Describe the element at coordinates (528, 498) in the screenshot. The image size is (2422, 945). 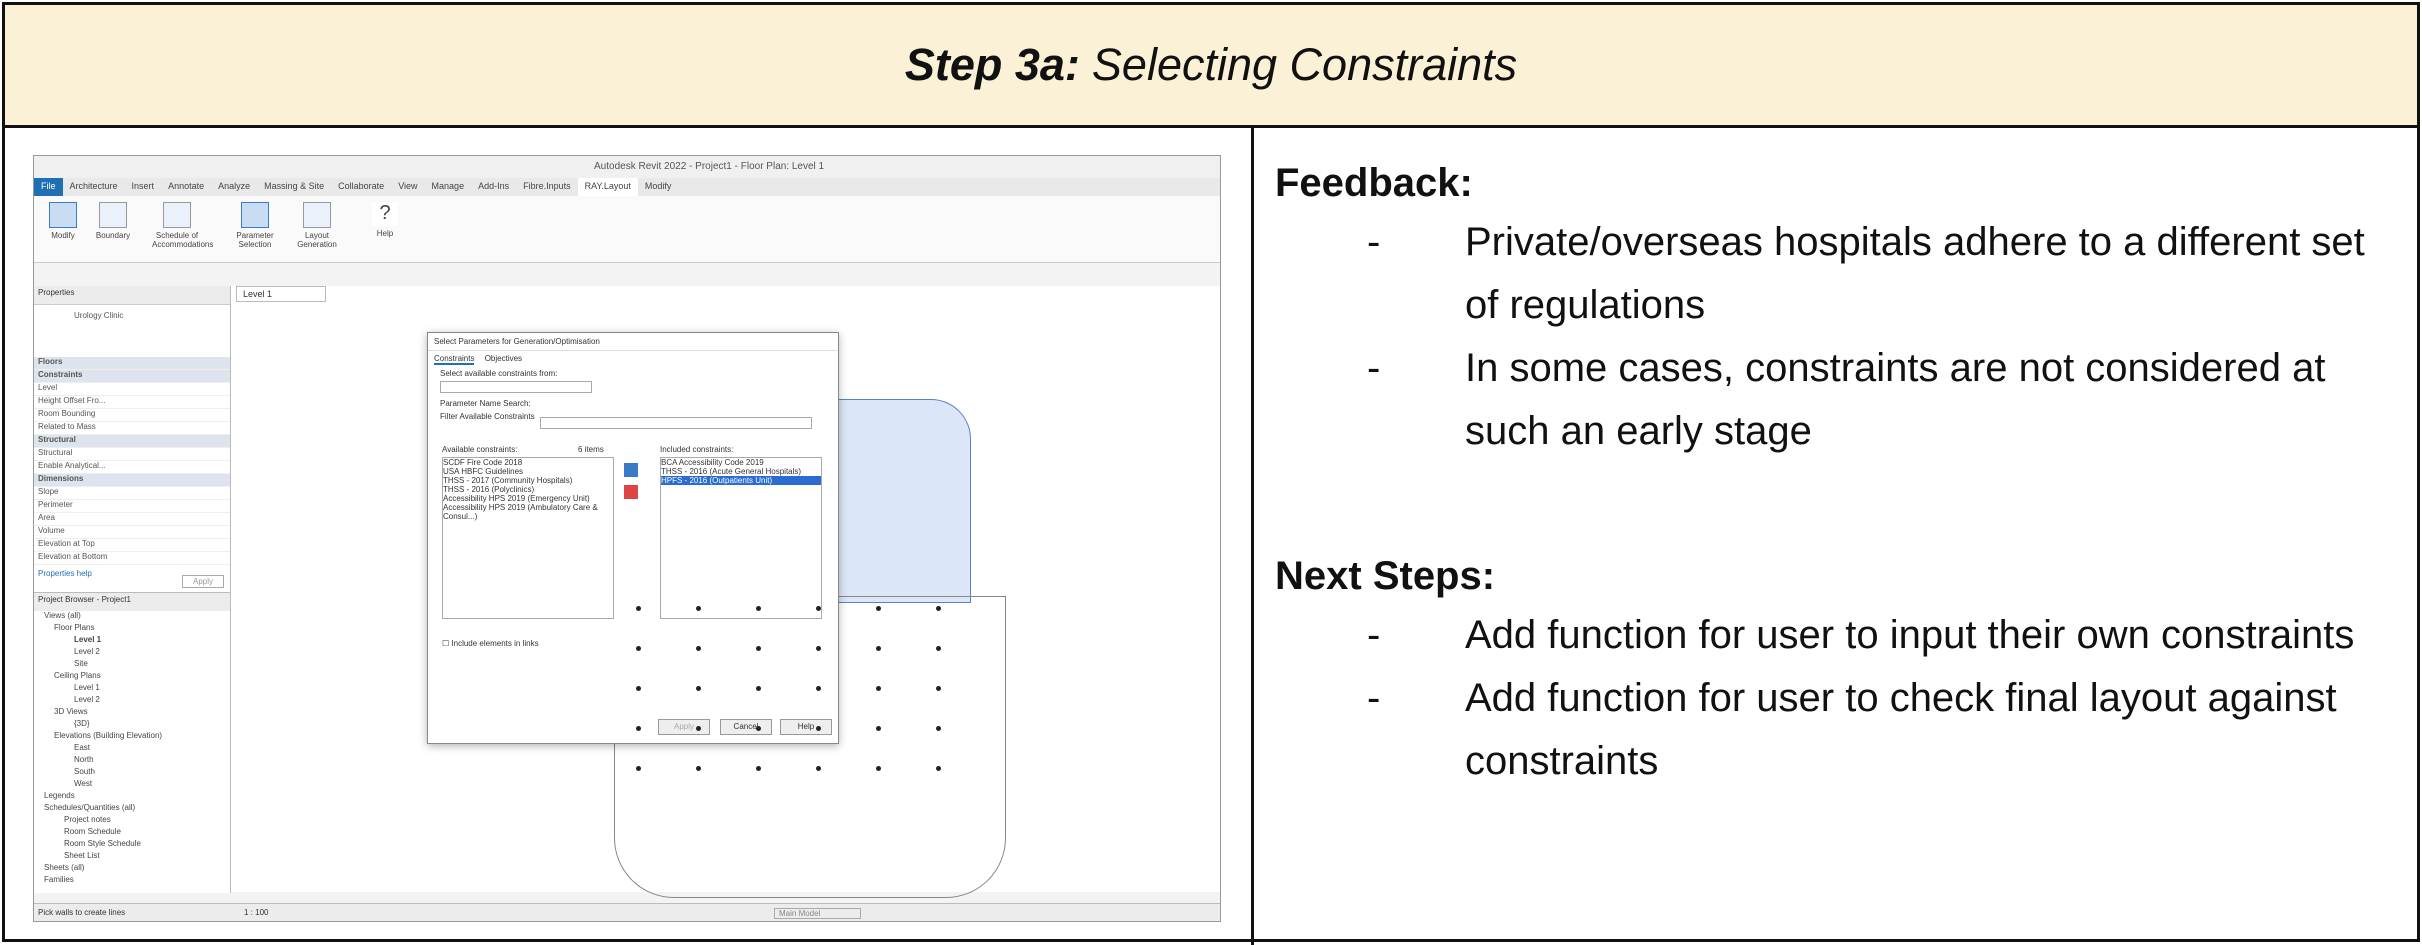
I see `list-item: Accessibility HPS 2019 (Emergency Unit)` at that location.